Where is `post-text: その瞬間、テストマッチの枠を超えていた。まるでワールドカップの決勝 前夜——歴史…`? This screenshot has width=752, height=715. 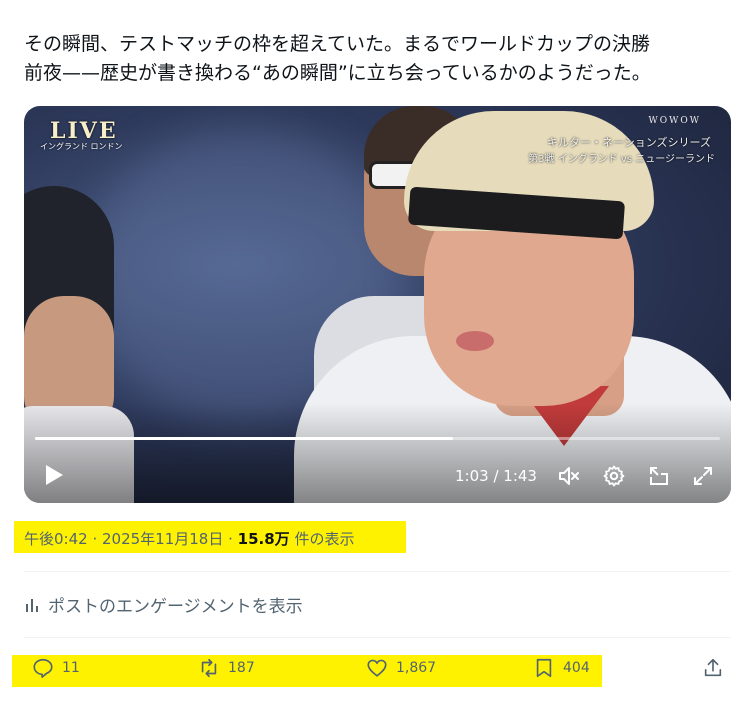 post-text: その瞬間、テストマッチの枠を超えていた。まるでワールドカップの決勝 前夜——歴史… is located at coordinates (380, 59).